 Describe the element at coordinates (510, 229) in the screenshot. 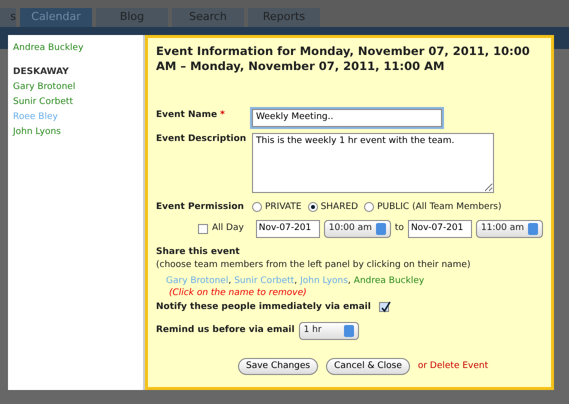

I see `time-select: 11:00 am` at that location.